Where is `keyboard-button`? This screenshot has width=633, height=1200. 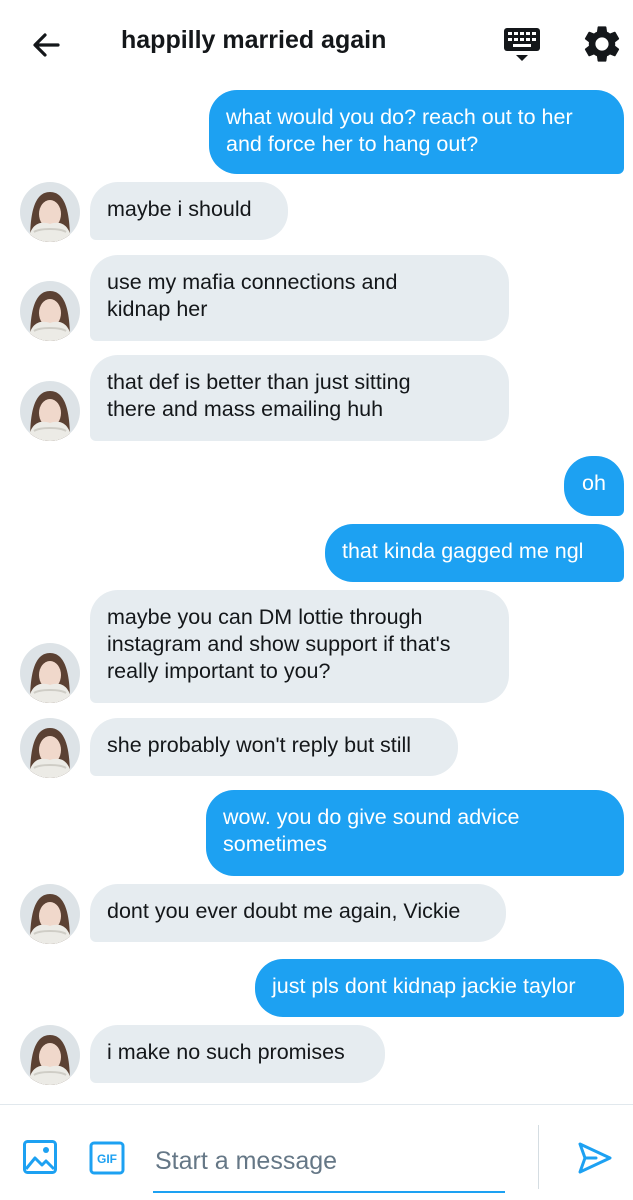 keyboard-button is located at coordinates (522, 44).